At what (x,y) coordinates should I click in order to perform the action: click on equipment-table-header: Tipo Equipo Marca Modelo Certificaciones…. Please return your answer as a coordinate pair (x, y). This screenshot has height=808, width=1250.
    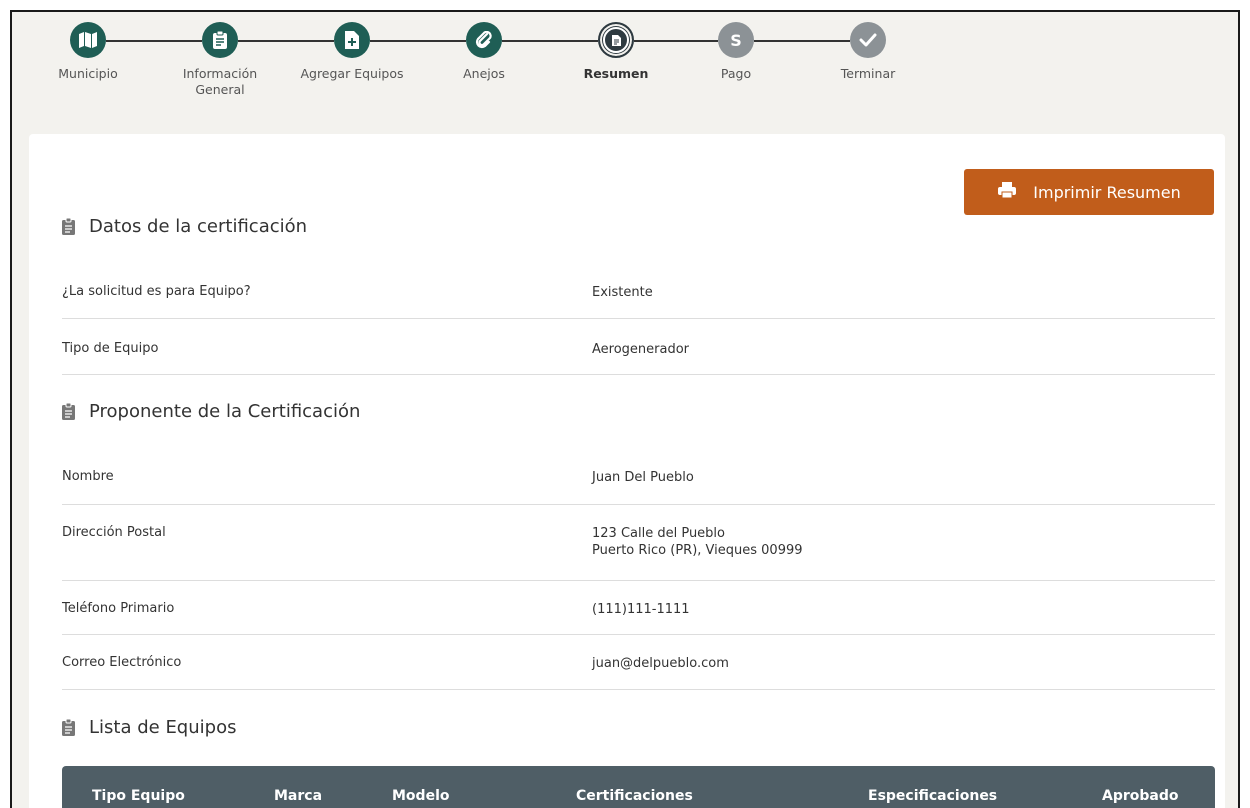
    Looking at the image, I should click on (638, 787).